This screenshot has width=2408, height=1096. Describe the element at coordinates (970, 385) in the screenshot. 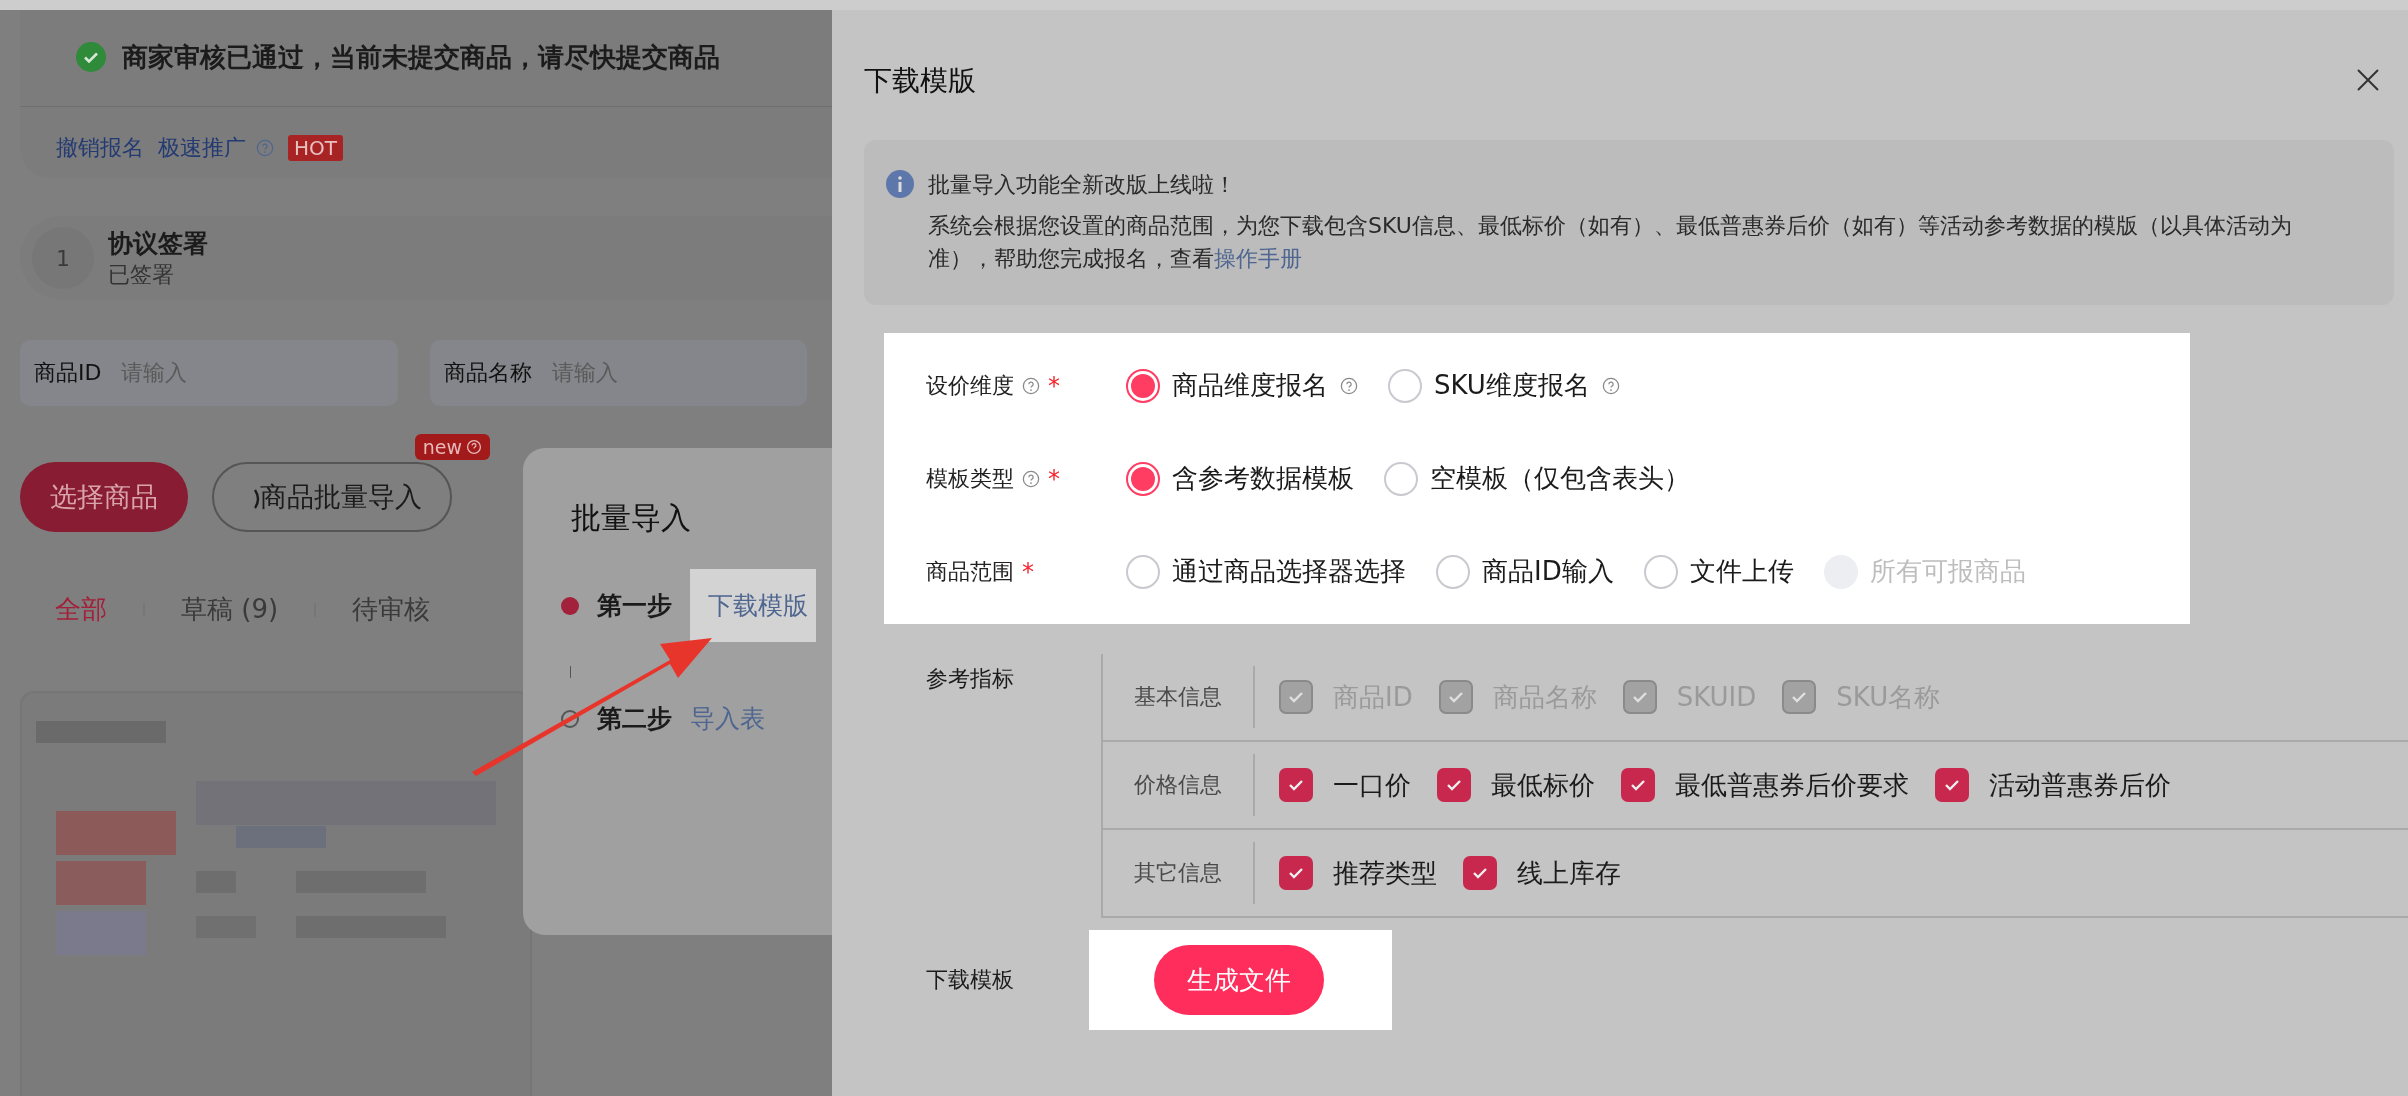

I see `field-label: 设价维度` at that location.